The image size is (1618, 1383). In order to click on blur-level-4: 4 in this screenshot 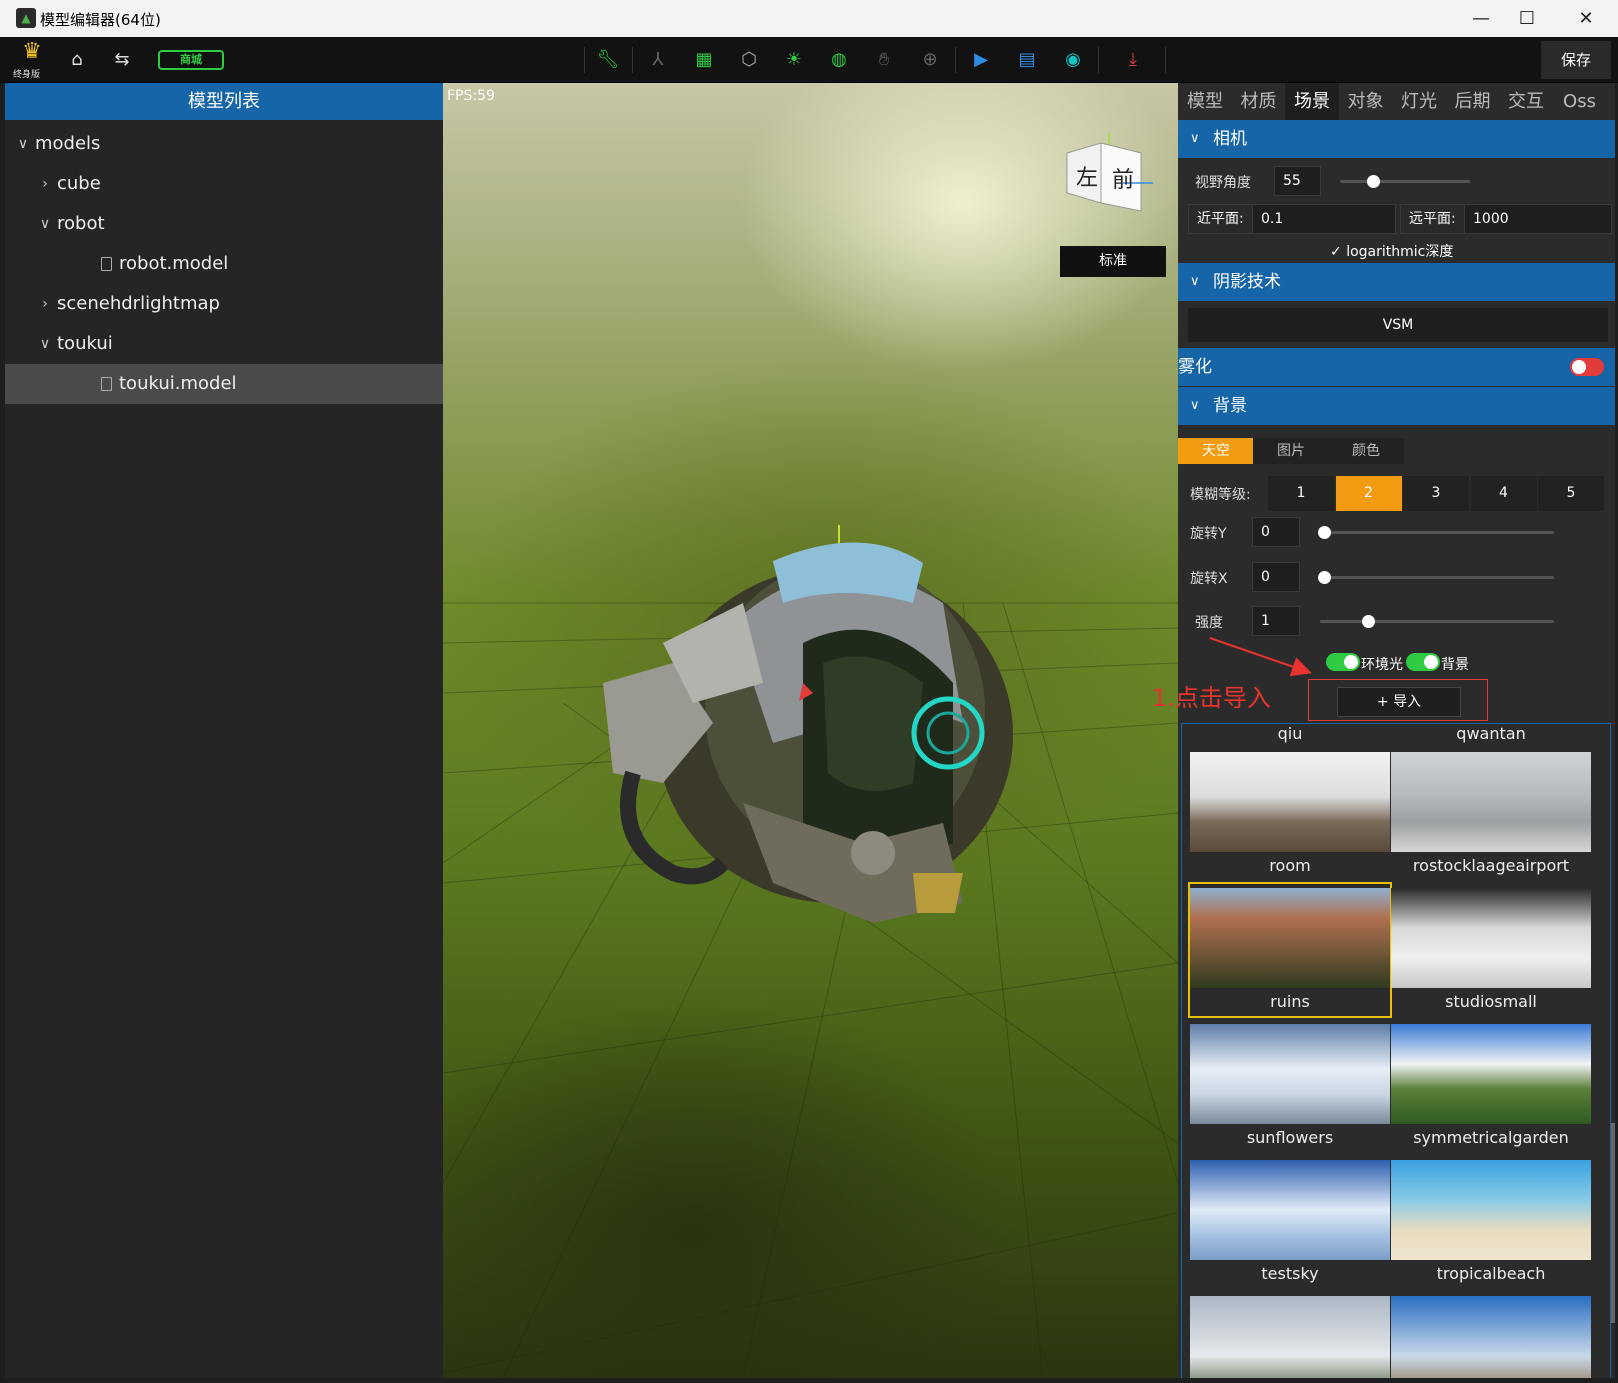, I will do `click(1503, 493)`.